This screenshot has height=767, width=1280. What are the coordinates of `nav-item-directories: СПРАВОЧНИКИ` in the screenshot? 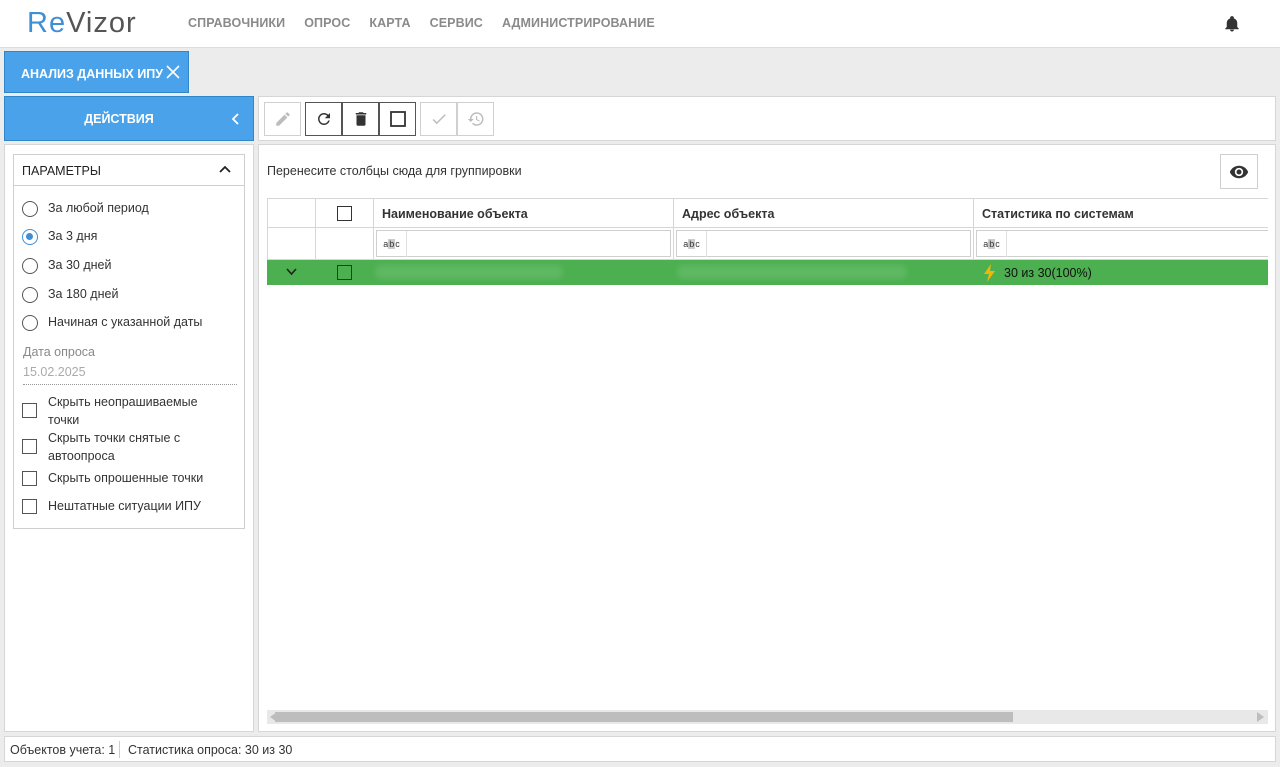 It's located at (236, 23).